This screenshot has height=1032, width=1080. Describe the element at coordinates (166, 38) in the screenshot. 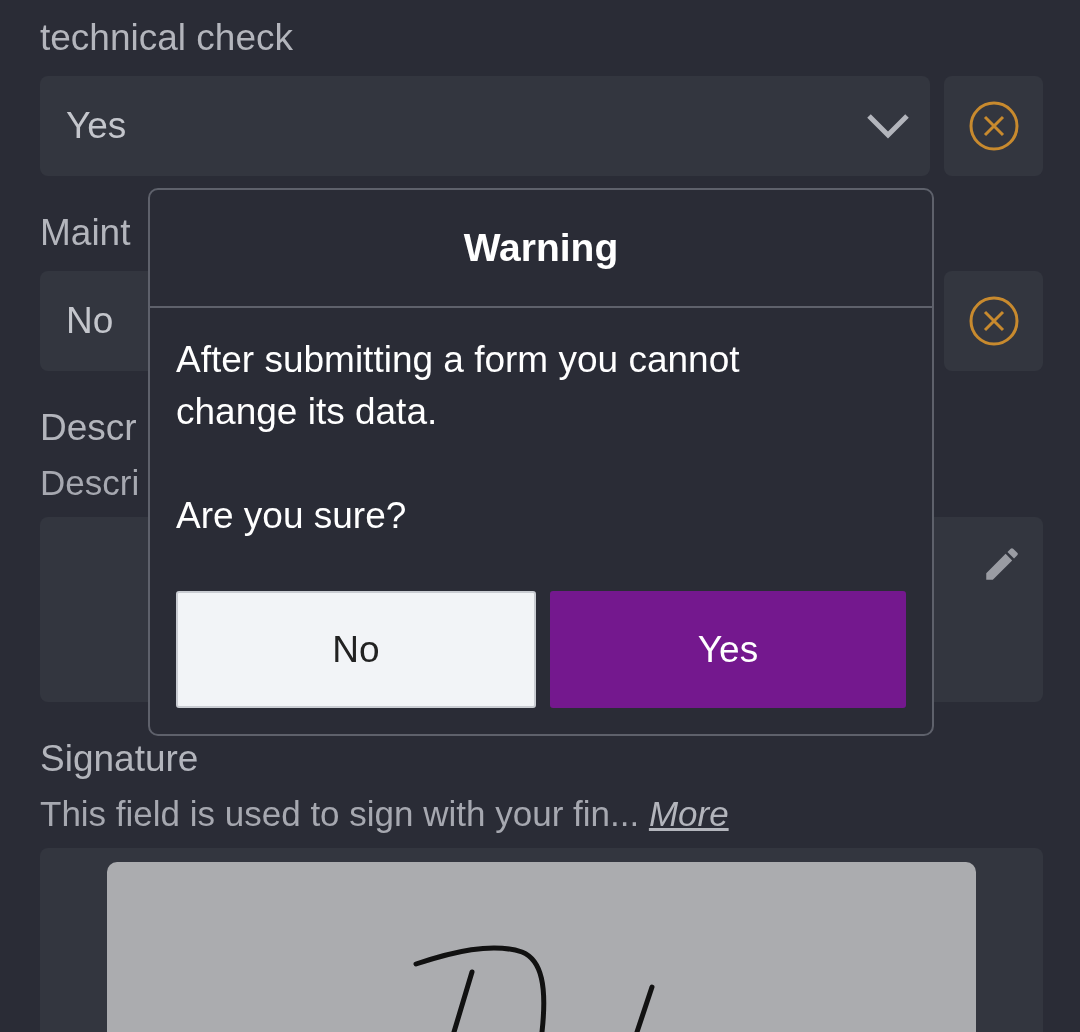

I see `field-label: technical check` at that location.